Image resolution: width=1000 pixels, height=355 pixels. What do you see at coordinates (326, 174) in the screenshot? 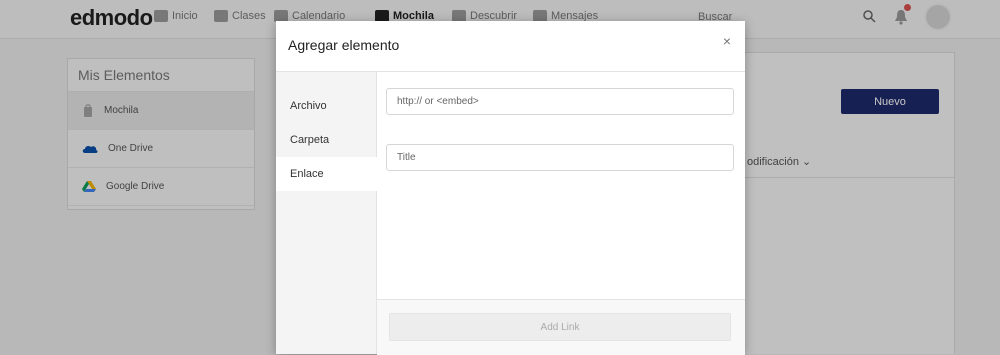
I see `tab-enlace: Enlace` at bounding box center [326, 174].